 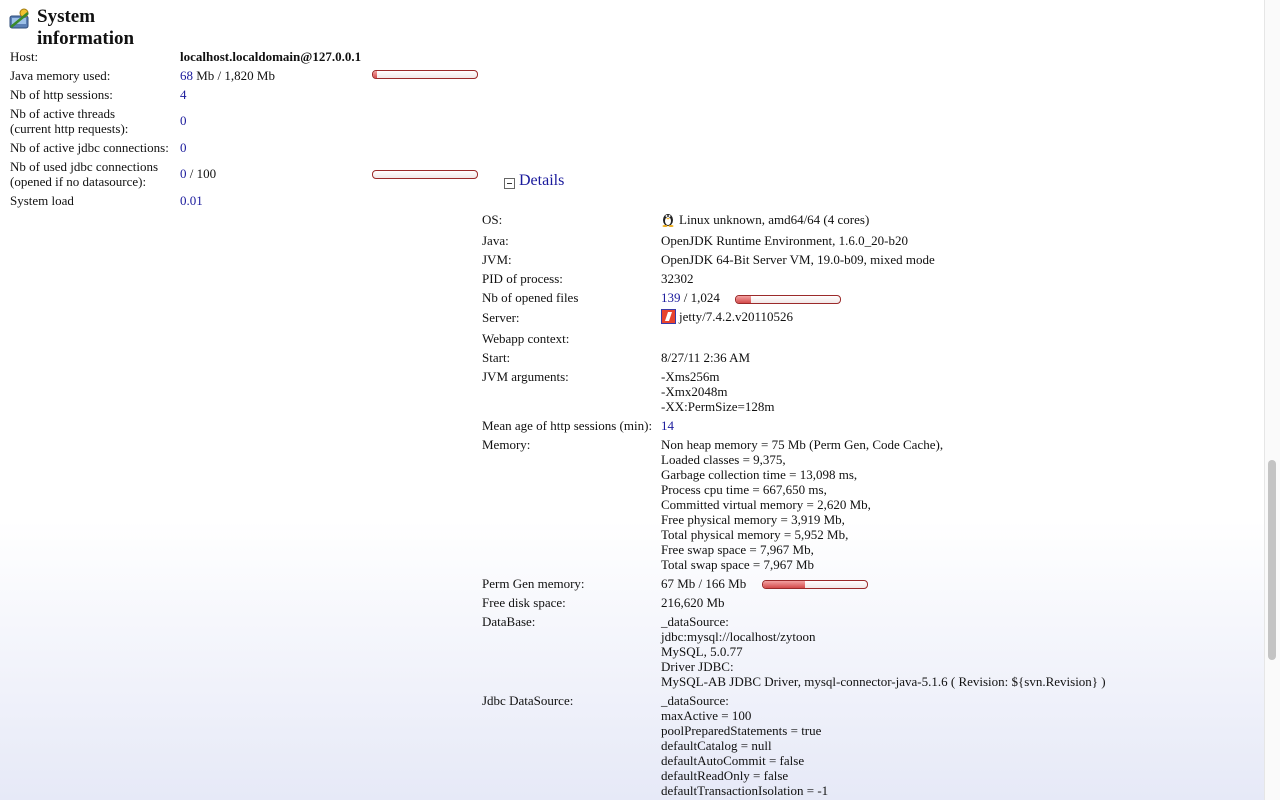 What do you see at coordinates (727, 316) in the screenshot?
I see `server-value: jetty/7.4.2.v20110526` at bounding box center [727, 316].